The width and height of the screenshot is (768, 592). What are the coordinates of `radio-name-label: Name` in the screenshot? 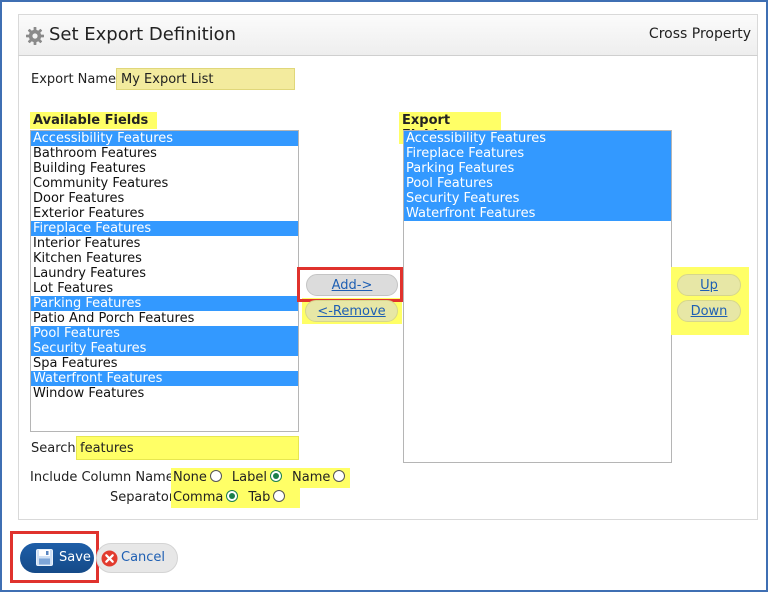 It's located at (311, 477).